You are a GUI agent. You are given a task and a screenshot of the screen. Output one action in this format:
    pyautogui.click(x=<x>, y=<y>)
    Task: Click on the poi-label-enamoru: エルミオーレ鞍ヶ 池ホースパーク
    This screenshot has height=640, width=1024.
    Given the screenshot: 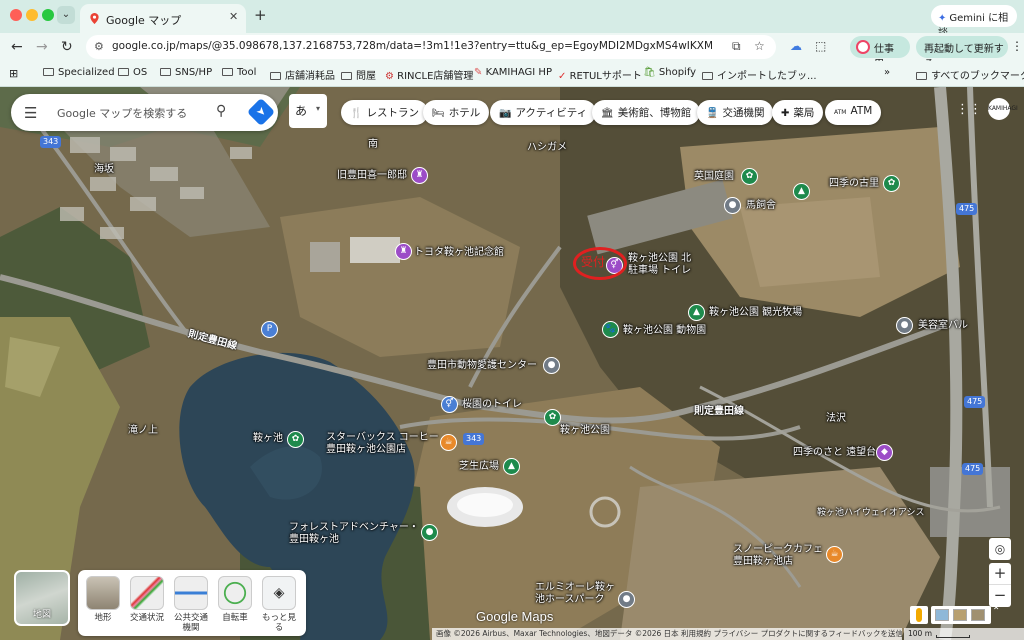 What is the action you would take?
    pyautogui.click(x=575, y=594)
    